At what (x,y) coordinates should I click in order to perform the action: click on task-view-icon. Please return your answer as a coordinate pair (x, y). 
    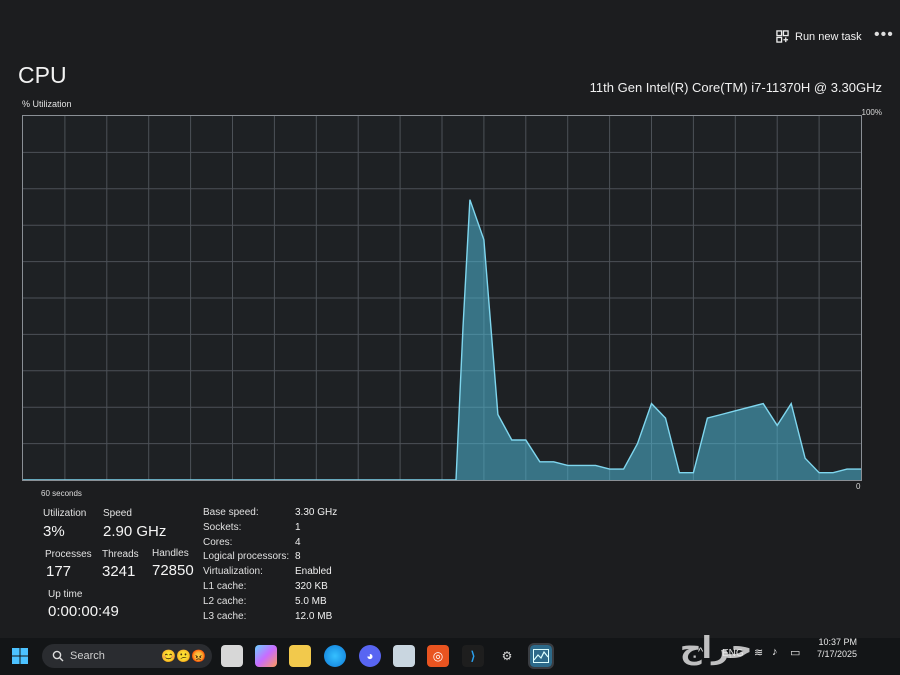
    Looking at the image, I should click on (232, 656).